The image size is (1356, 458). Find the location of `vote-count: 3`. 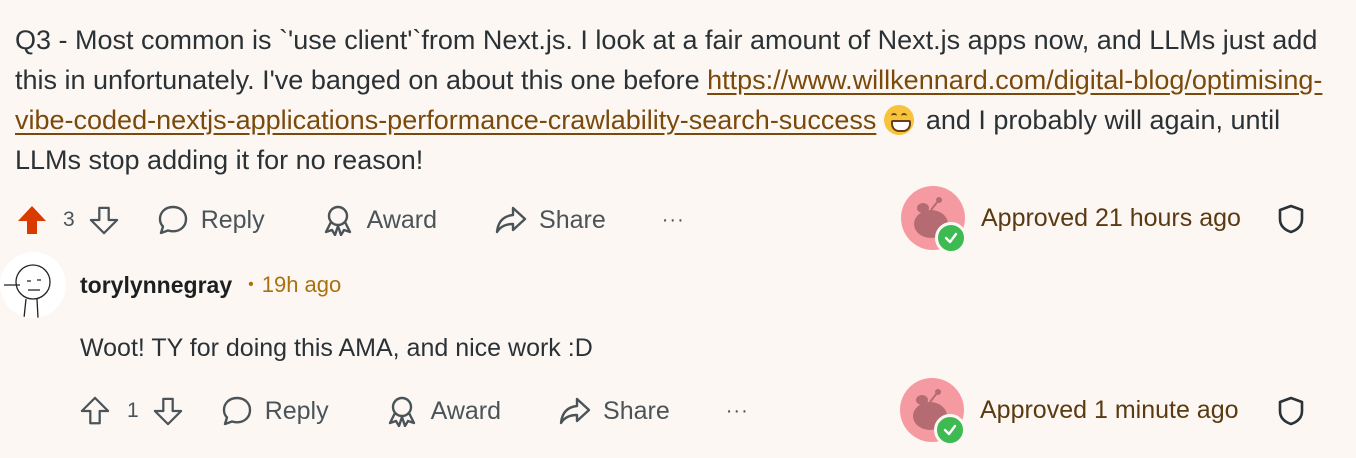

vote-count: 3 is located at coordinates (69, 219).